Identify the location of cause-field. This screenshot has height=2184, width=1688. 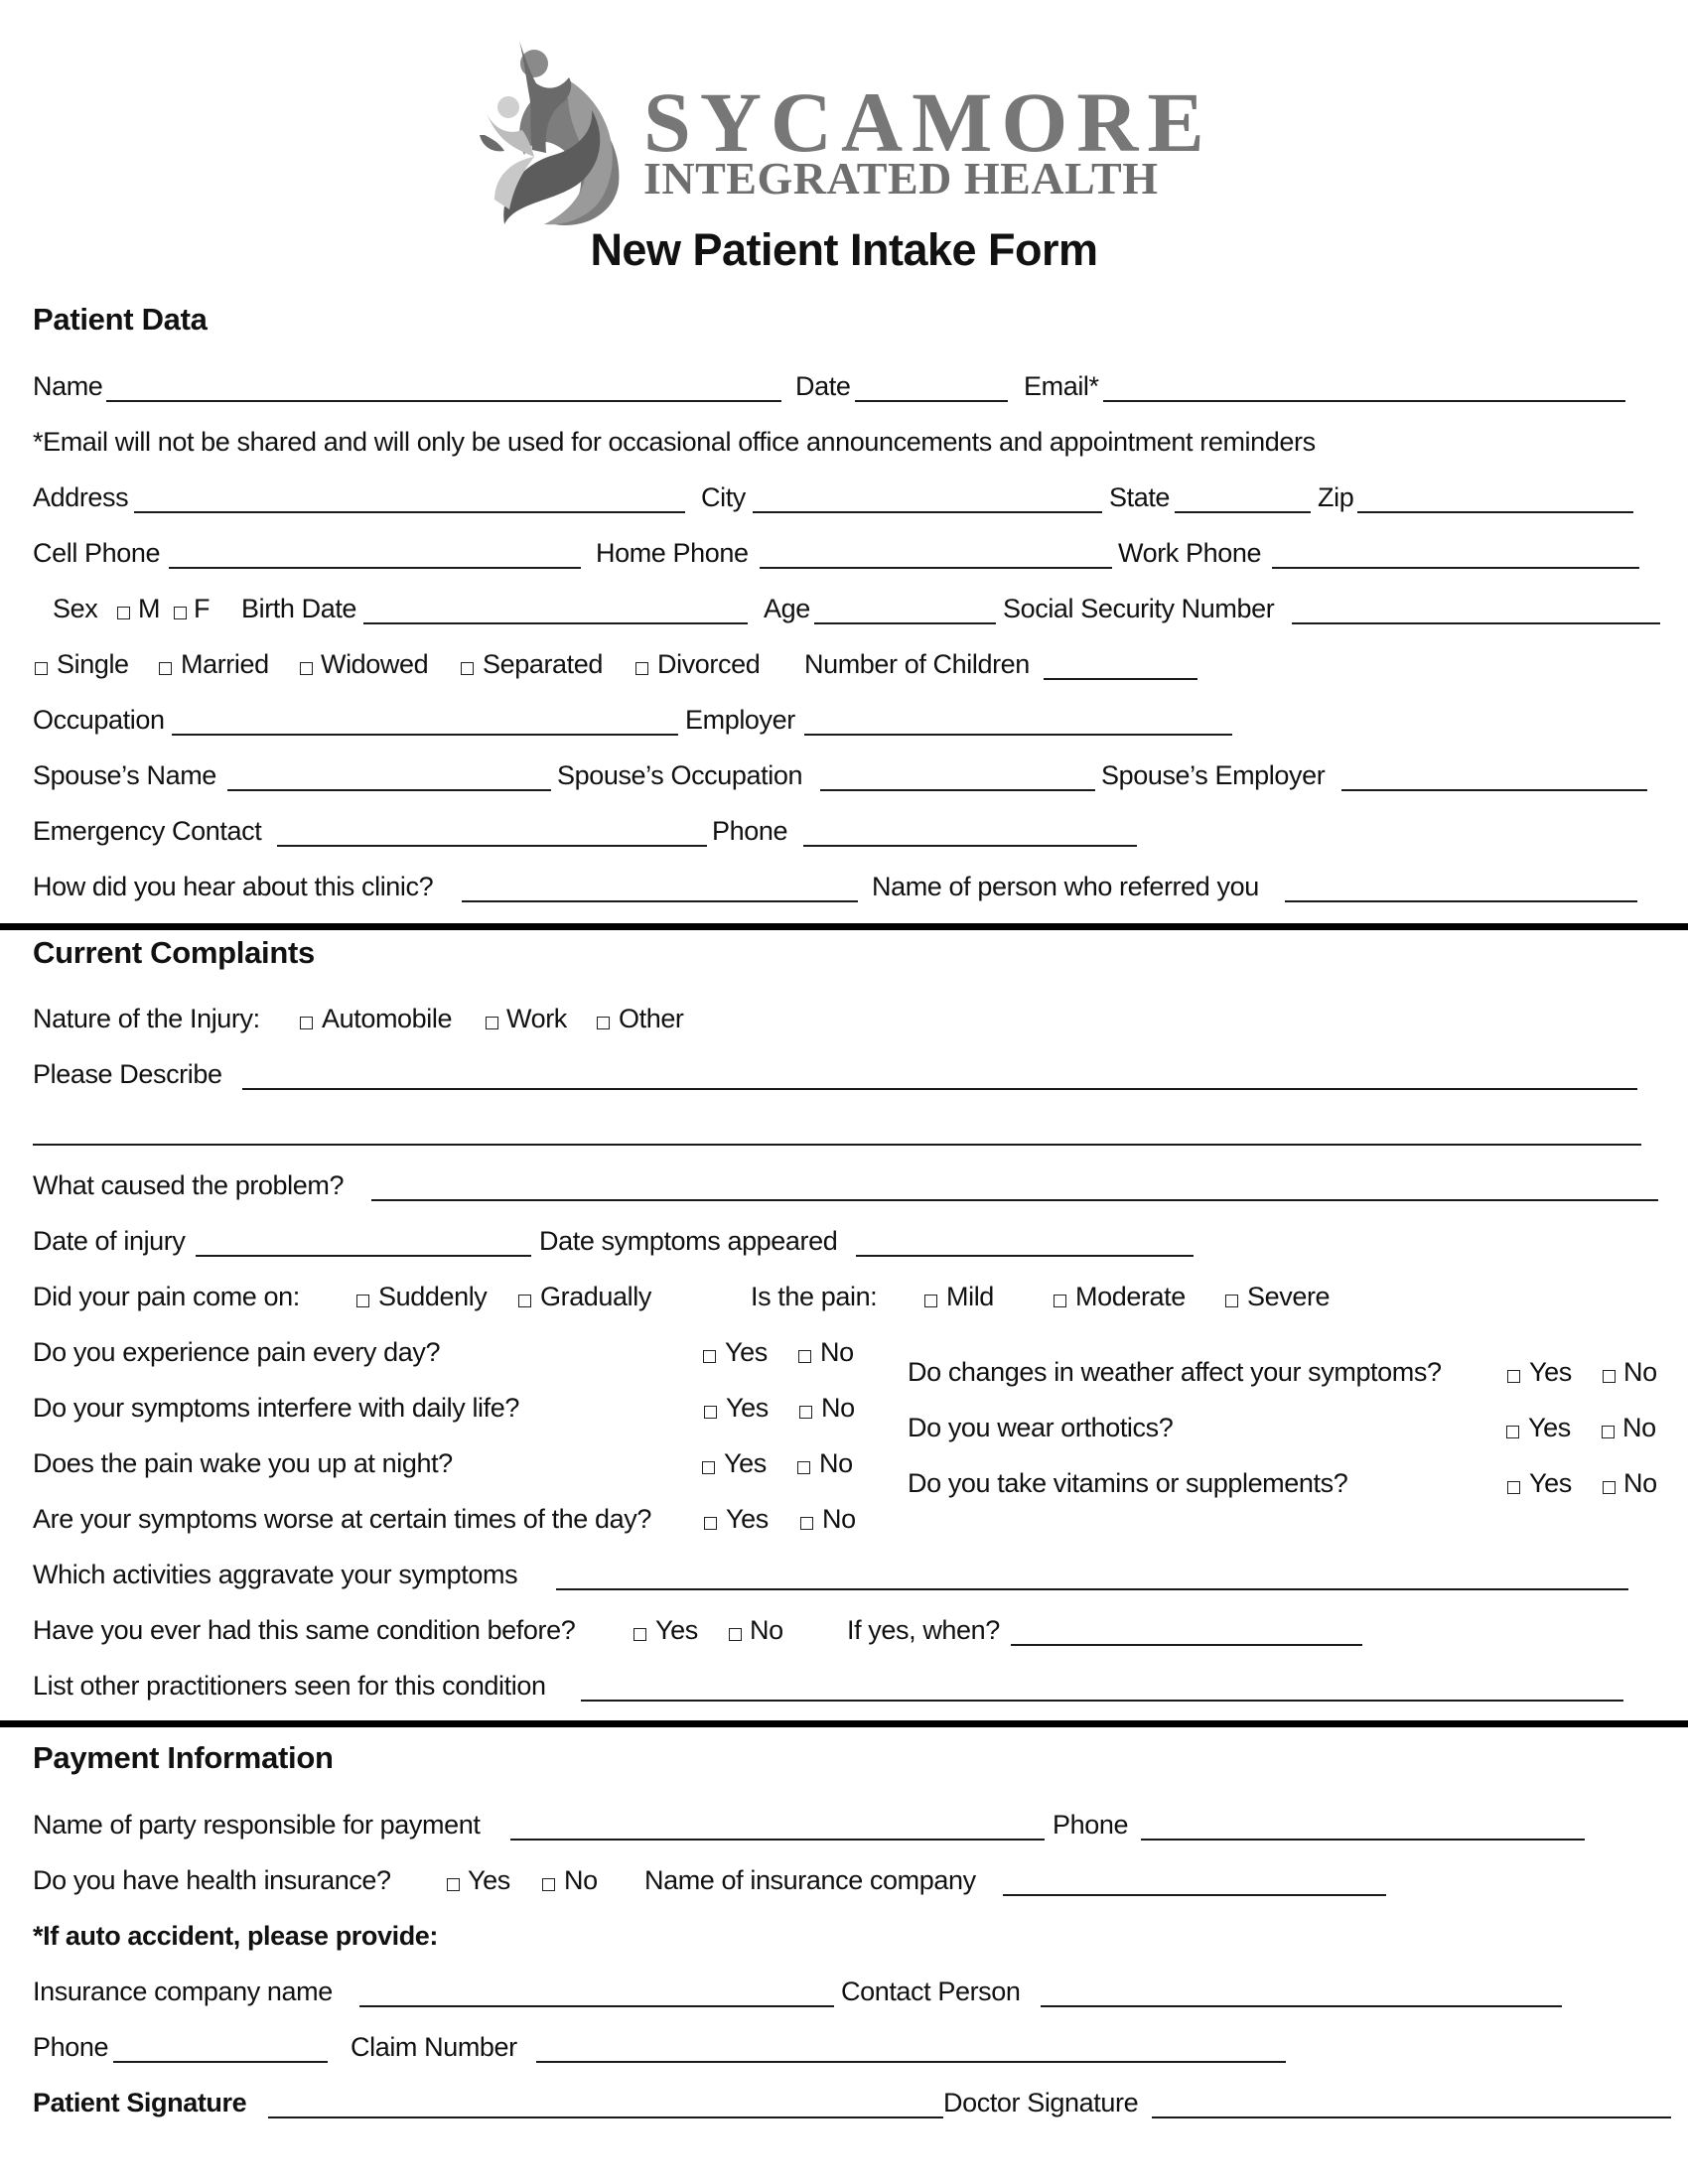
(1014, 1200).